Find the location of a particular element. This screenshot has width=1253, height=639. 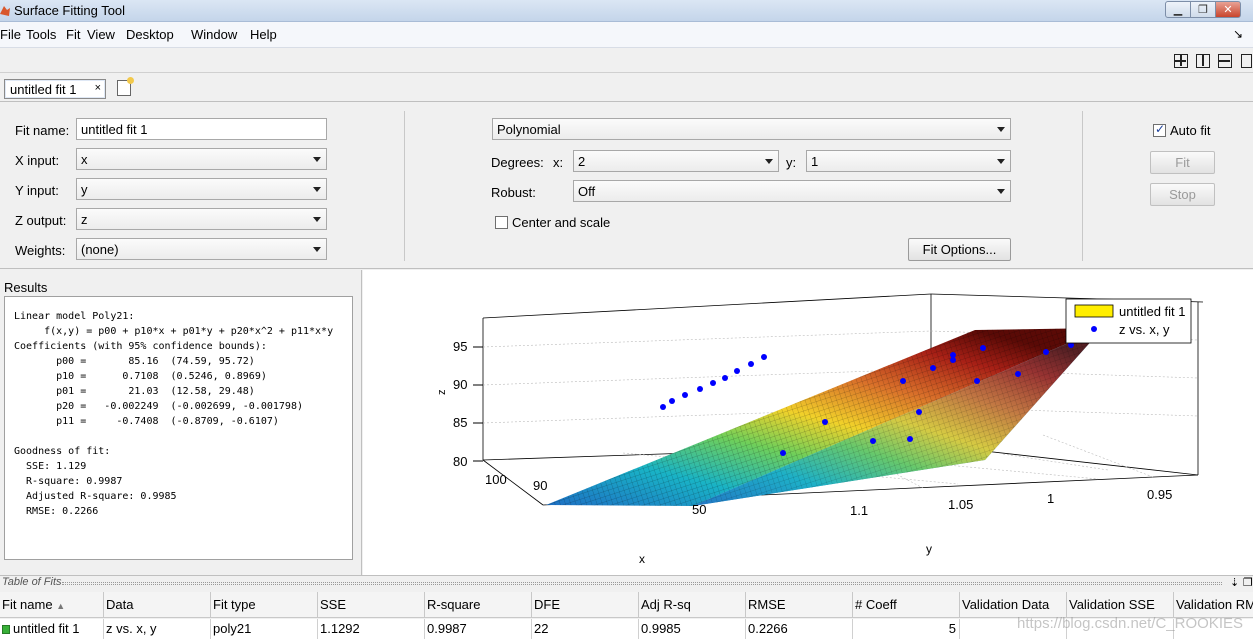

col-rmse: RMSE is located at coordinates (799, 605).